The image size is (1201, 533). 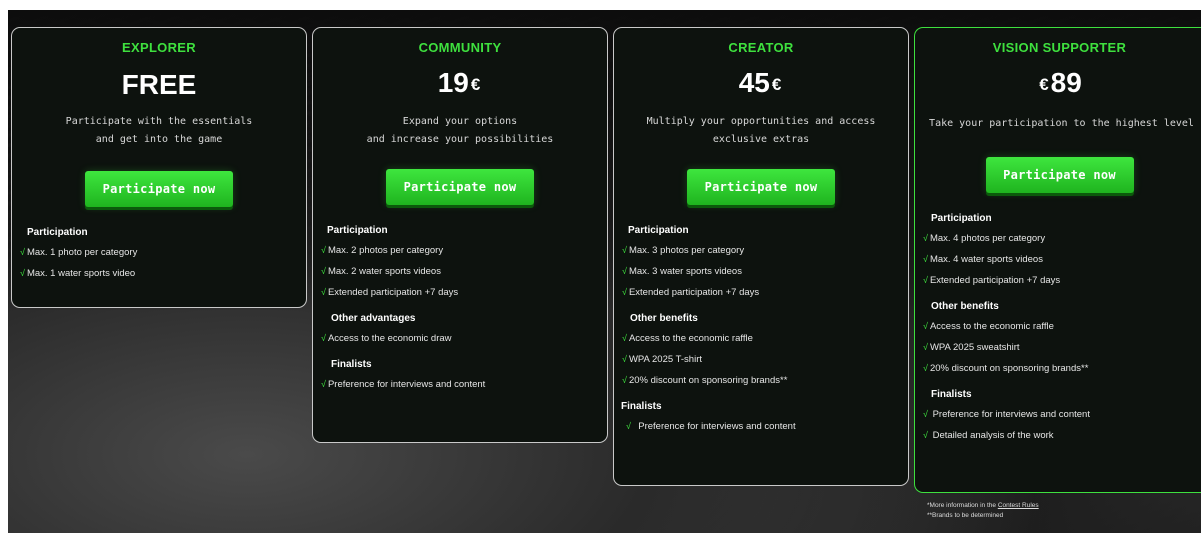 I want to click on feature-item: √ WPA 2025 sweatshirt, so click(x=971, y=347).